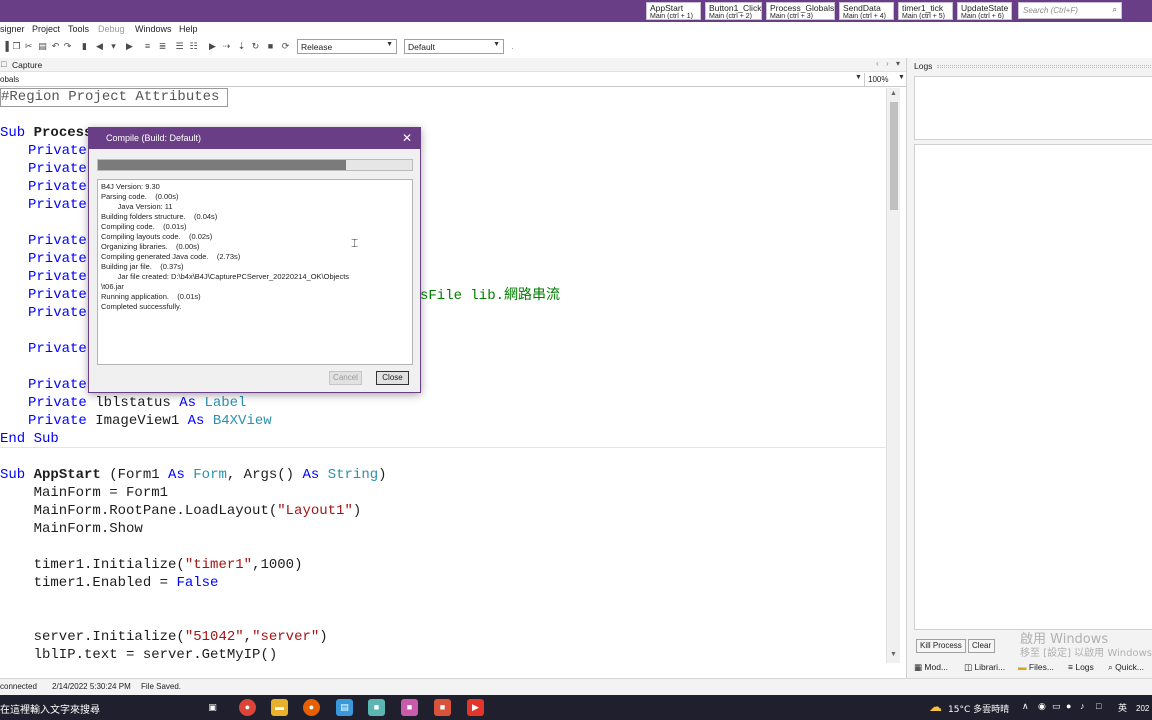  I want to click on build-config-select: Release ▼, so click(347, 46).